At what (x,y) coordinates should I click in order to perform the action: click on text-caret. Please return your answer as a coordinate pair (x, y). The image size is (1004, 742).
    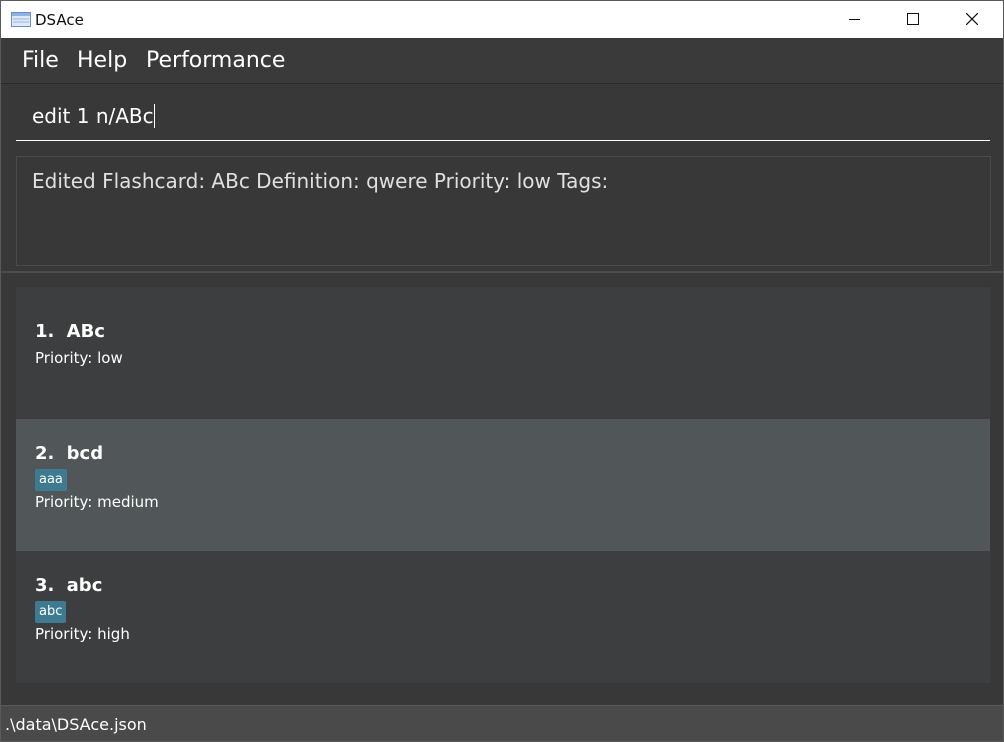
    Looking at the image, I should click on (154, 116).